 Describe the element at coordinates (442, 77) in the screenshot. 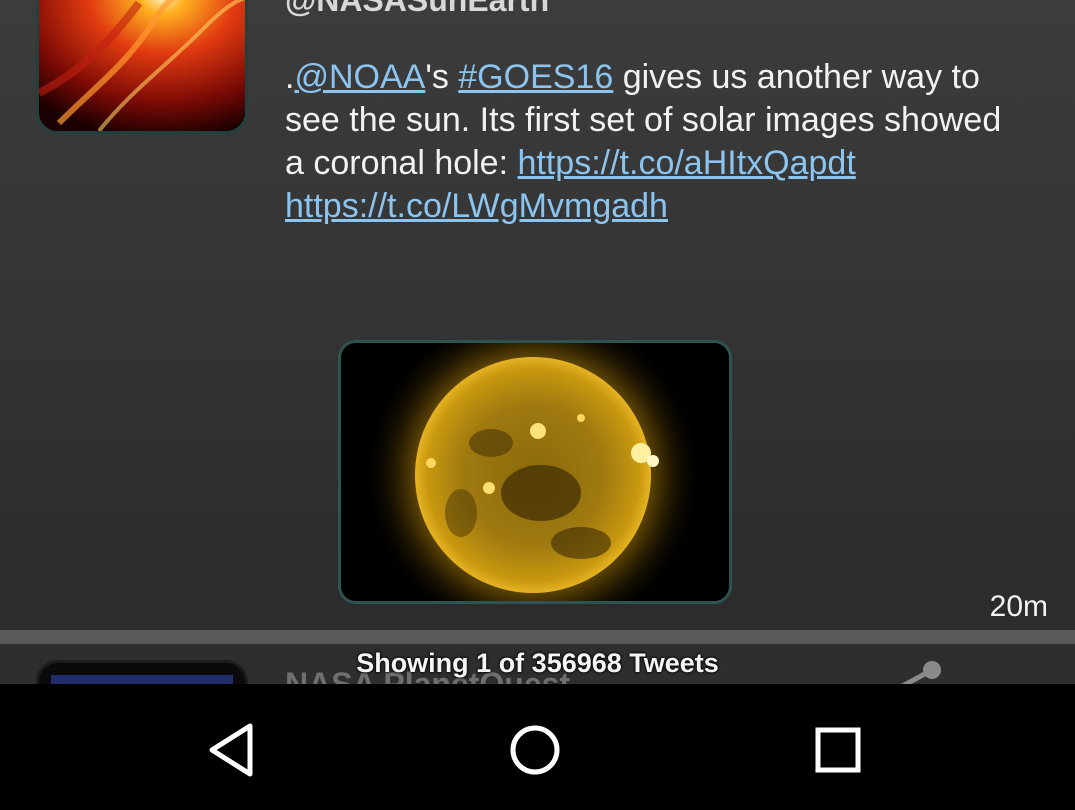

I see `mention-suffix: 's` at that location.